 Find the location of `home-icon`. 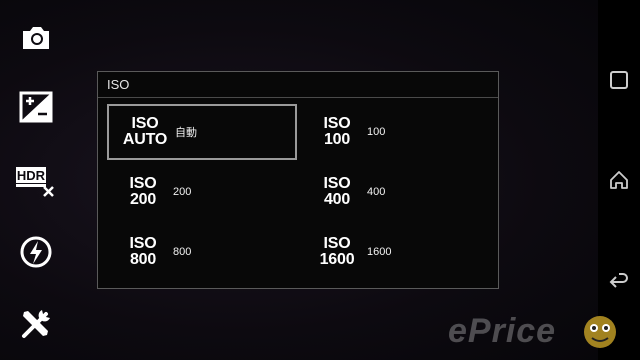

home-icon is located at coordinates (619, 180).